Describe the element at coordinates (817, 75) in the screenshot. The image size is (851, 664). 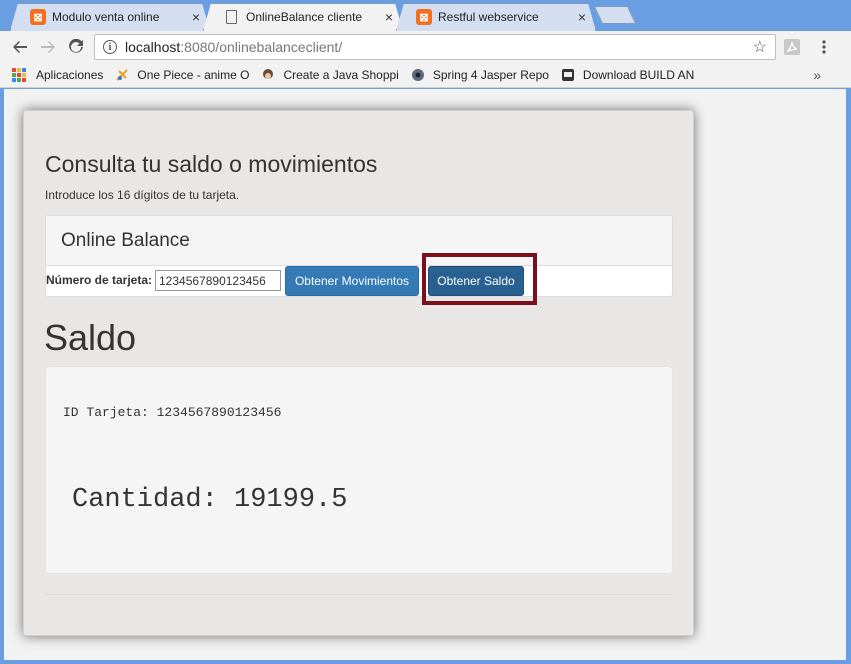
I see `bookmarks-overflow-chevron-icon: »` at that location.